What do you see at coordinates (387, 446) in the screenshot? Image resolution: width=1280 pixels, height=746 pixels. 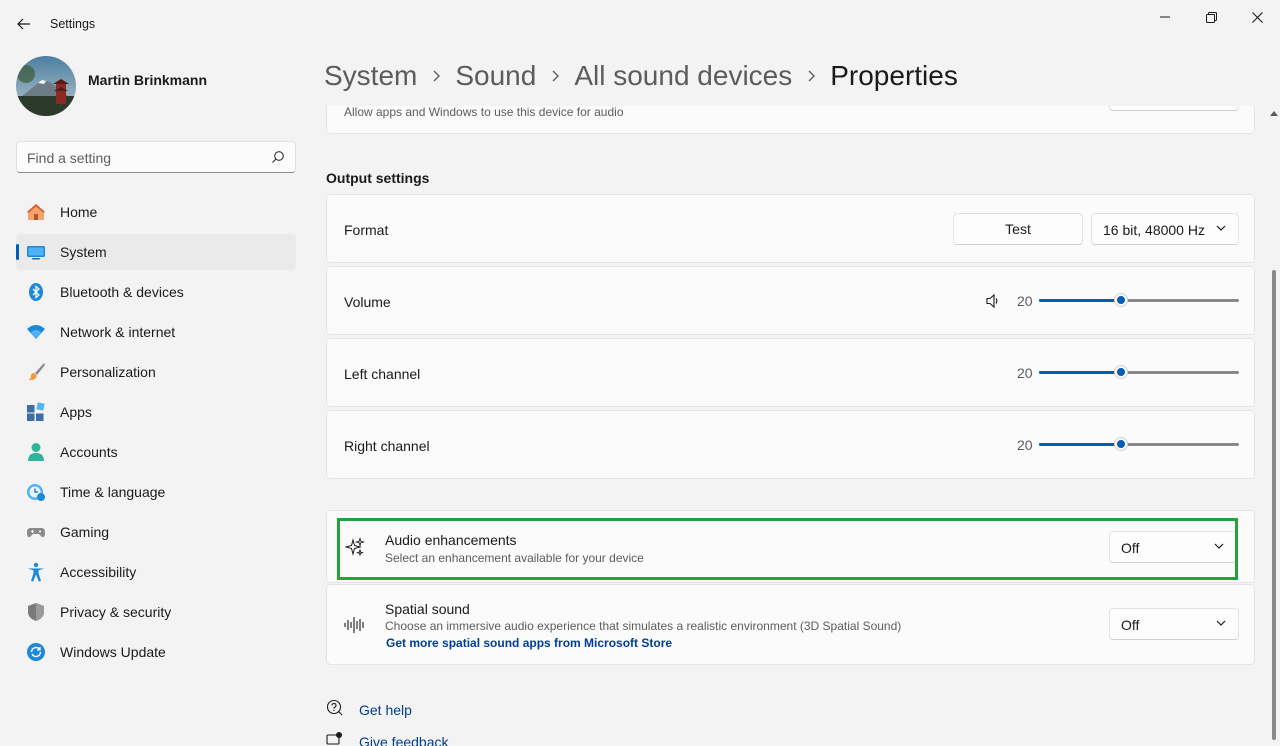 I see `right-channel-label: Right channel` at bounding box center [387, 446].